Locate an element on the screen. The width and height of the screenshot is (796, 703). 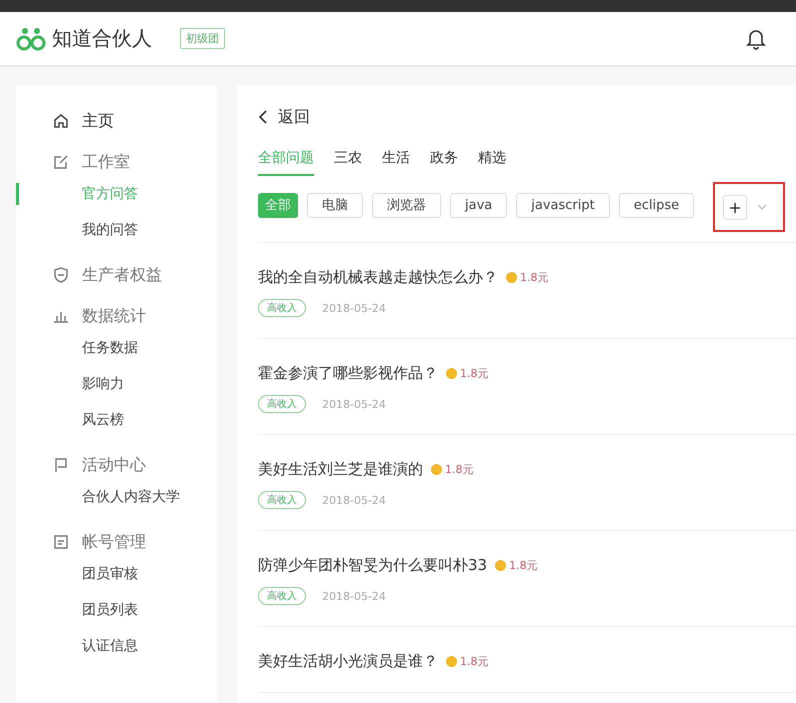
question-title: 美好生活刘兰芝是谁演的 is located at coordinates (340, 469).